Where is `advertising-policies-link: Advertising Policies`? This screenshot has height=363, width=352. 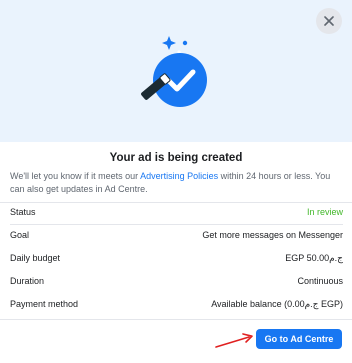 advertising-policies-link: Advertising Policies is located at coordinates (179, 176).